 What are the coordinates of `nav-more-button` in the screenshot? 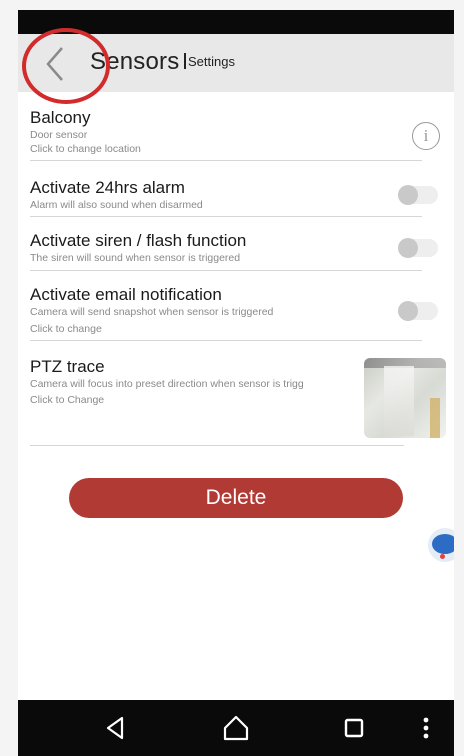 It's located at (426, 728).